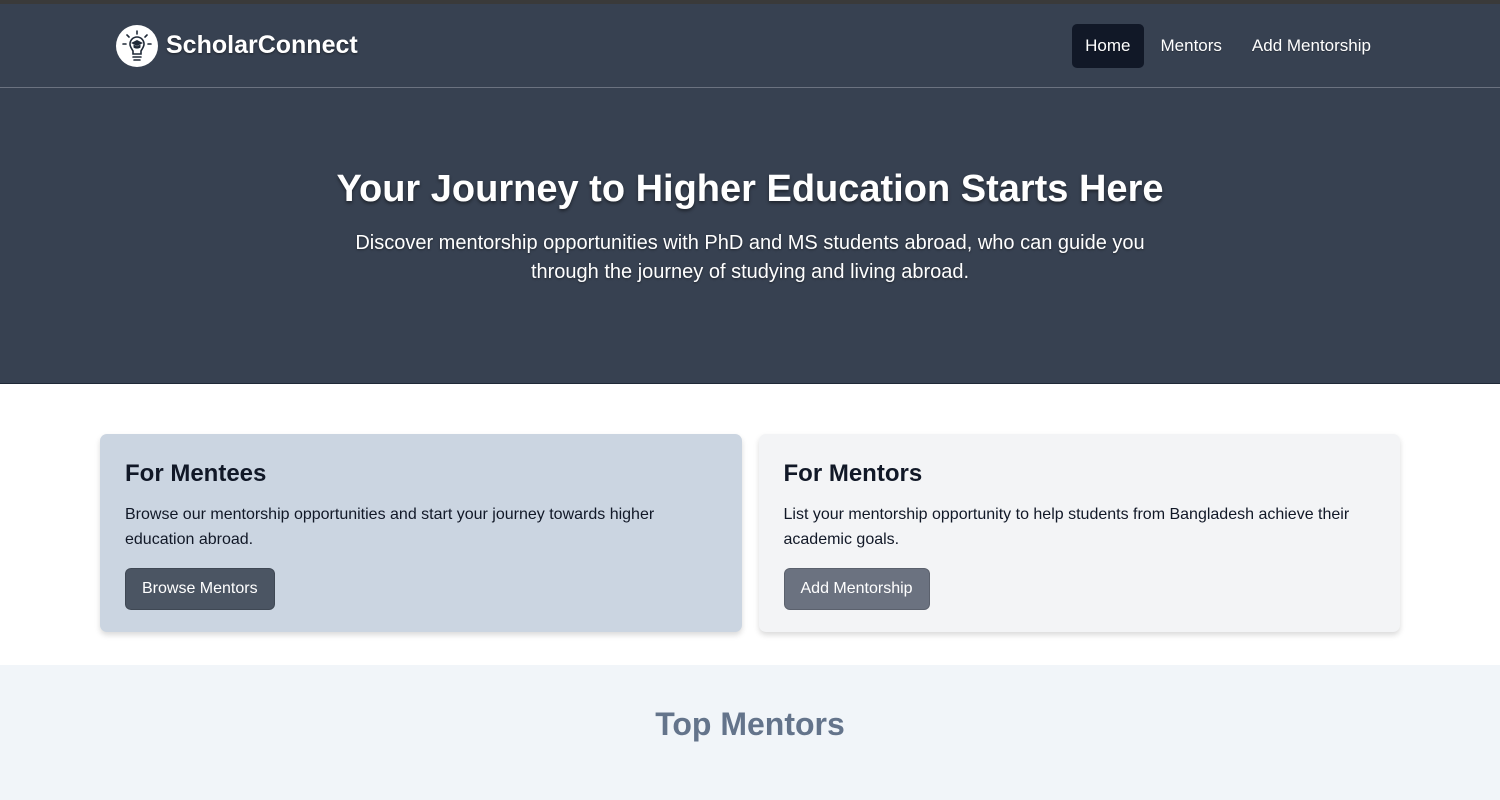 The width and height of the screenshot is (1500, 800). What do you see at coordinates (1311, 46) in the screenshot?
I see `nav-add-mentorship: Add Mentorship` at bounding box center [1311, 46].